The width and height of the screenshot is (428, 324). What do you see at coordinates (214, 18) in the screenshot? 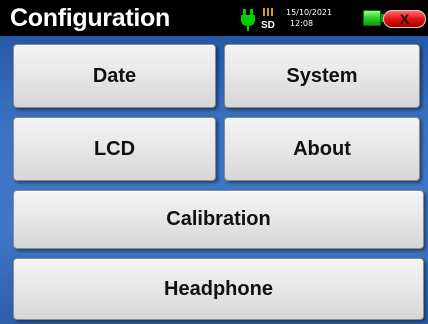
I see `status-bar: Configuration SD 15/10/2021 12:08 X` at bounding box center [214, 18].